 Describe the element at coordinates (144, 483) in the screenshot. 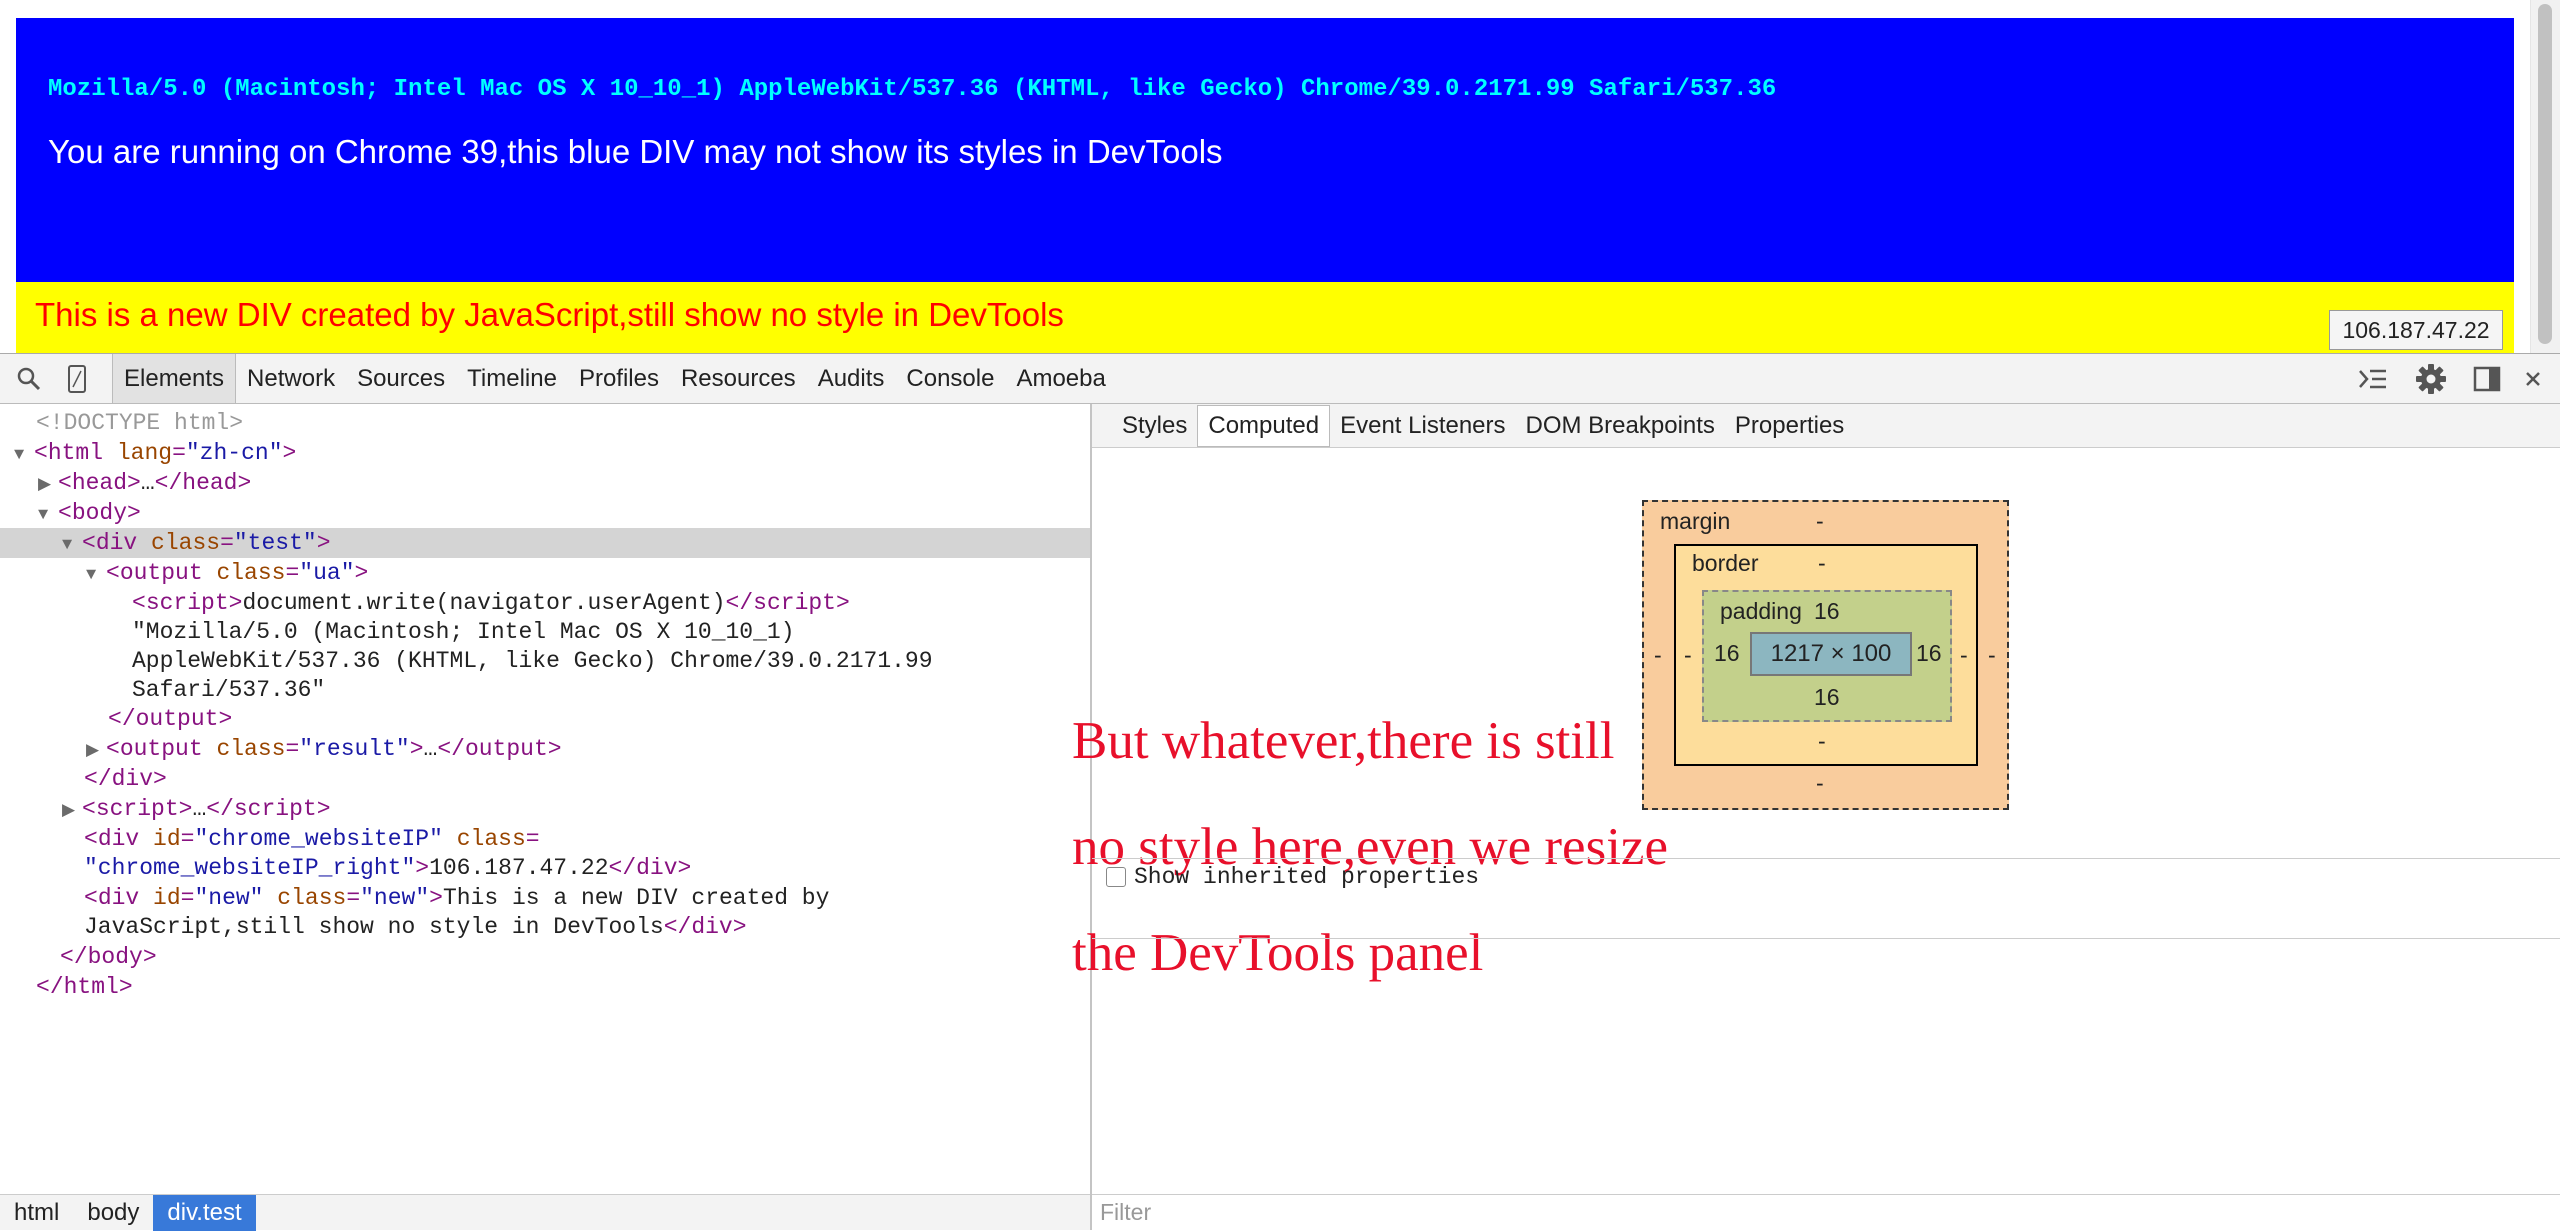

I see `dom-head-node: ▶ <head>…</head>` at that location.